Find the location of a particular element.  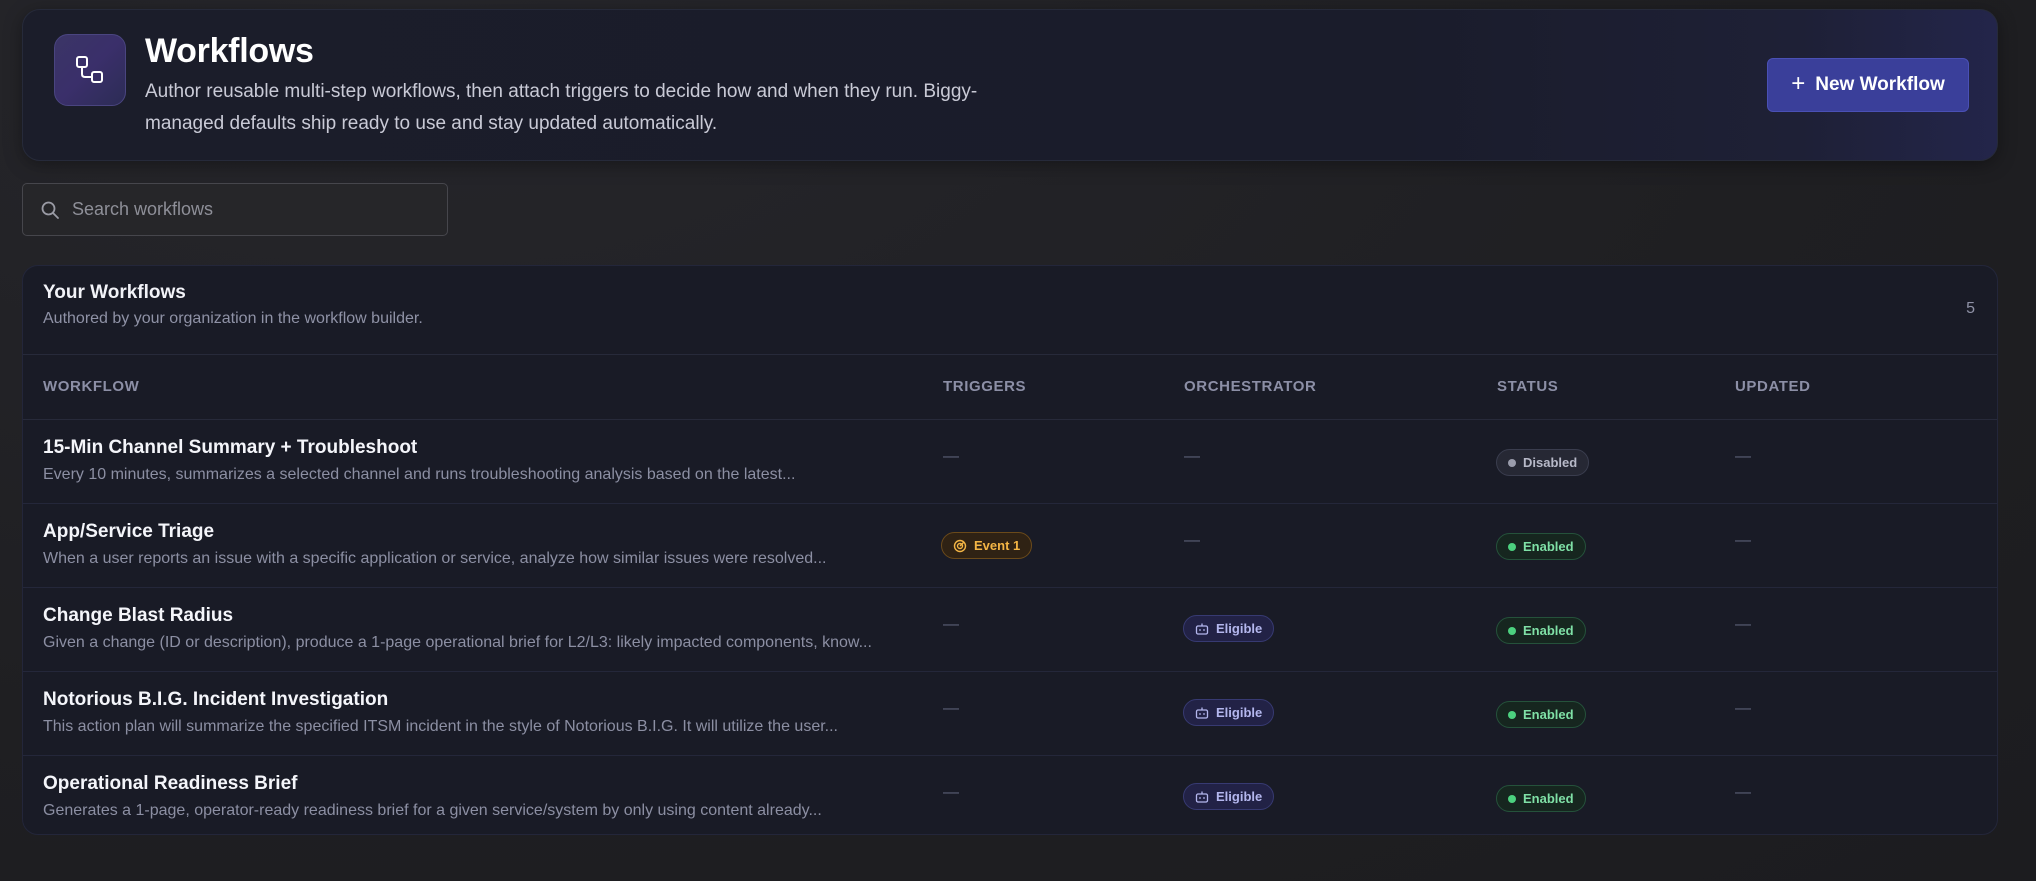

new-workflow-button: + New Workflow is located at coordinates (1868, 85).